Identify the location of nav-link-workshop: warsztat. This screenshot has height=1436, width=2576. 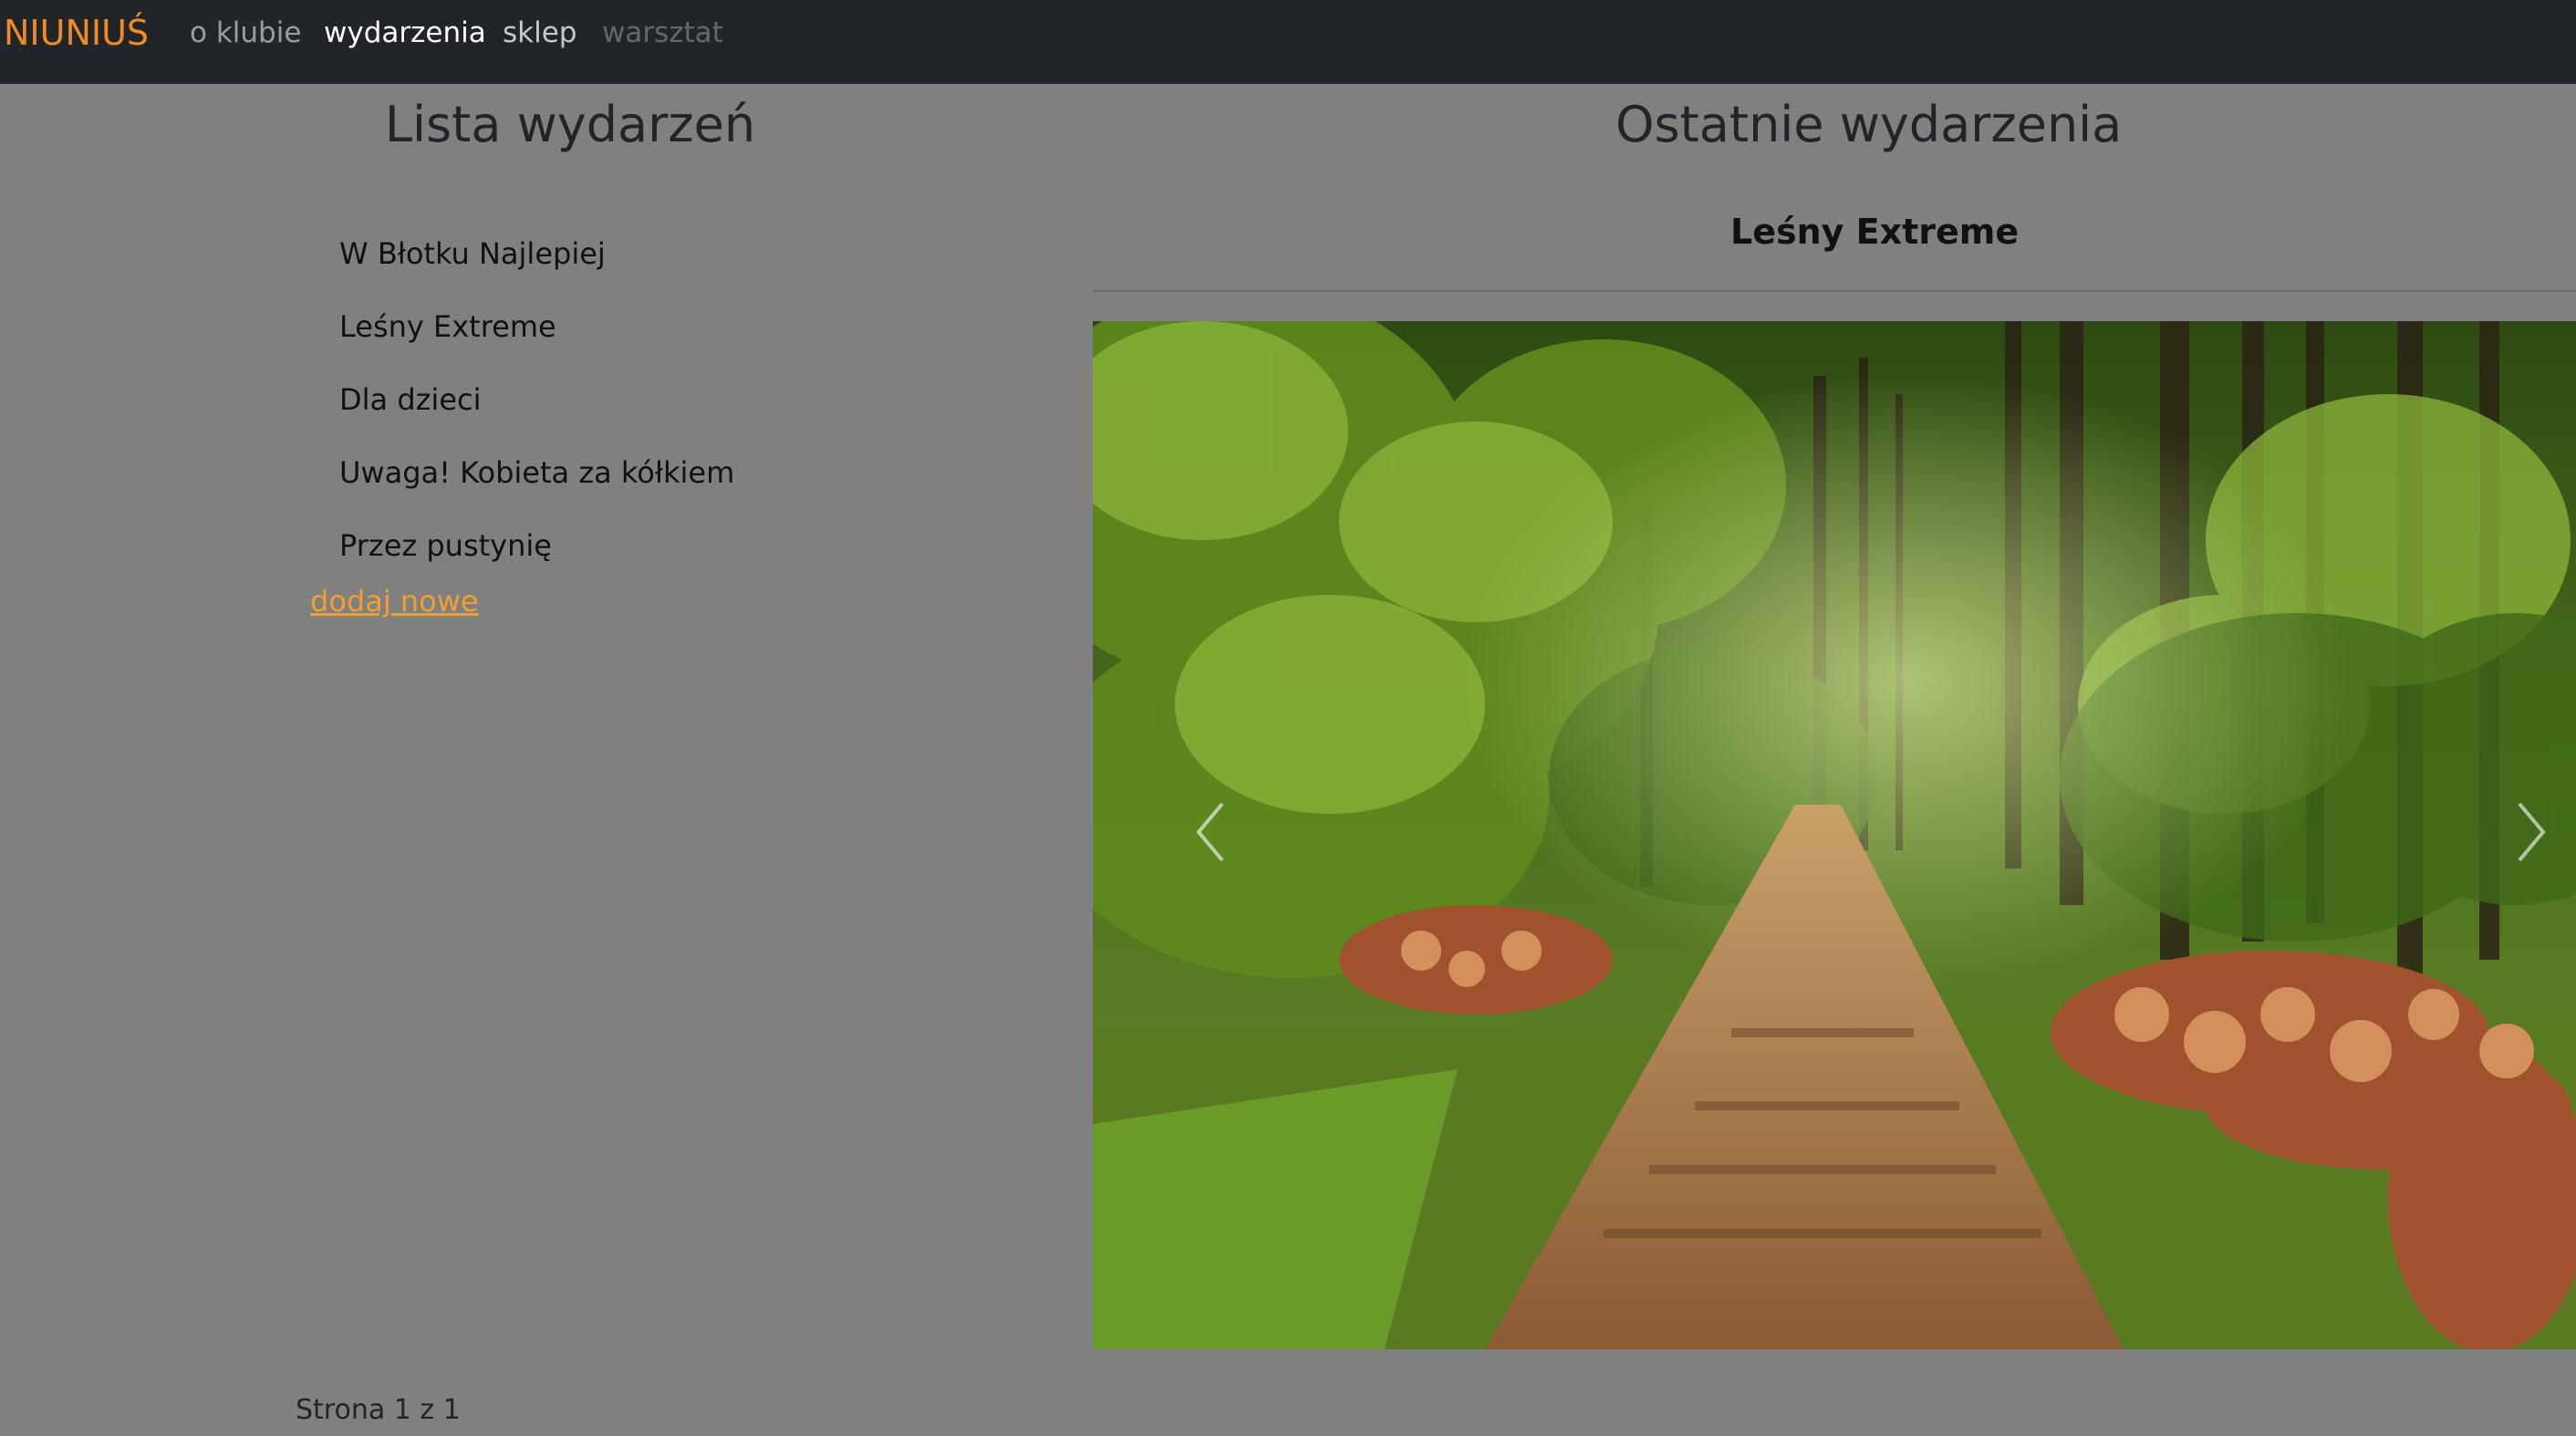
(662, 32).